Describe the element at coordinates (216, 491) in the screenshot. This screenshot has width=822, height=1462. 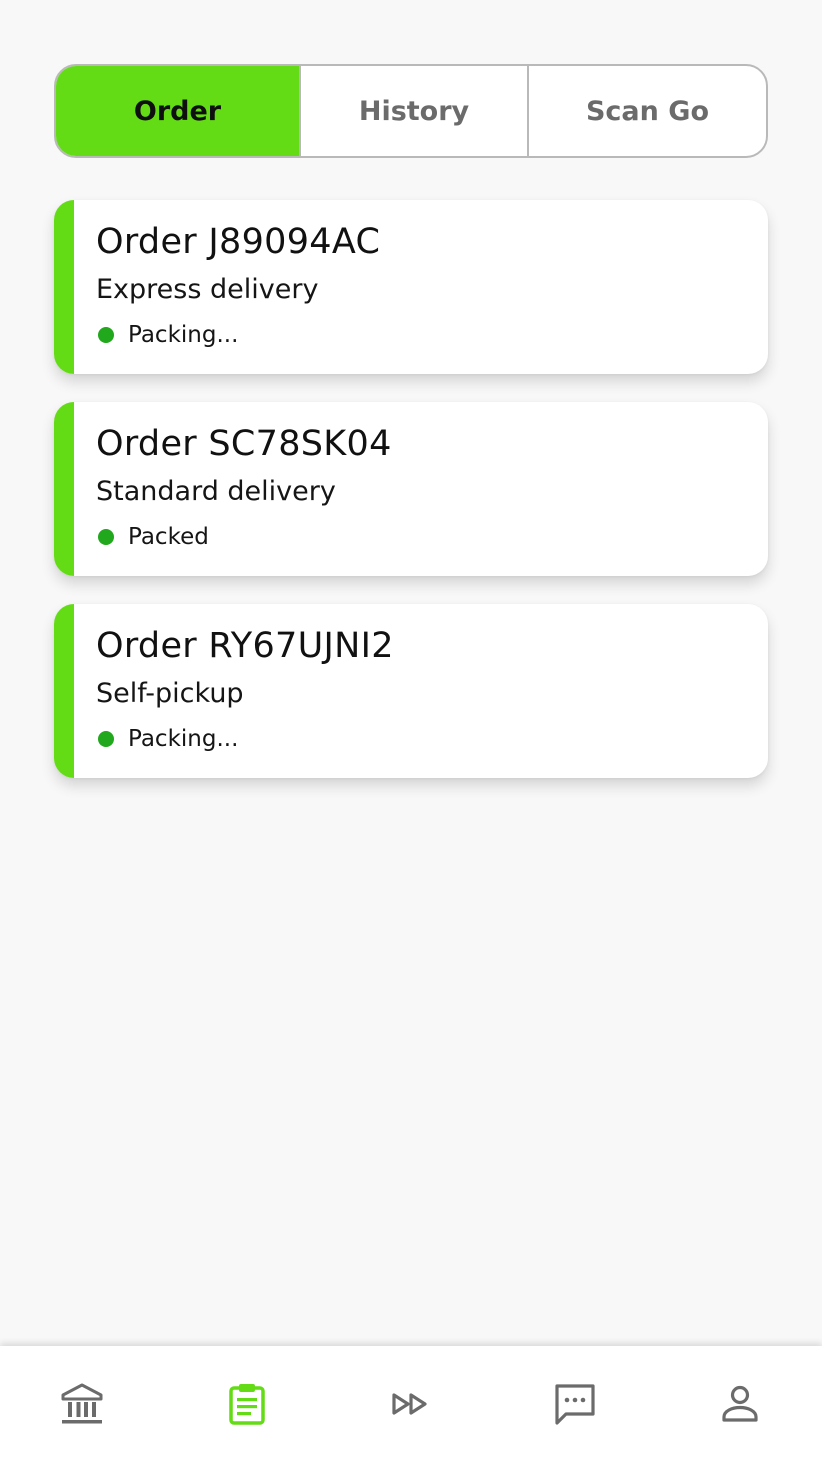
I see `order-delivery-type: Standard delivery` at that location.